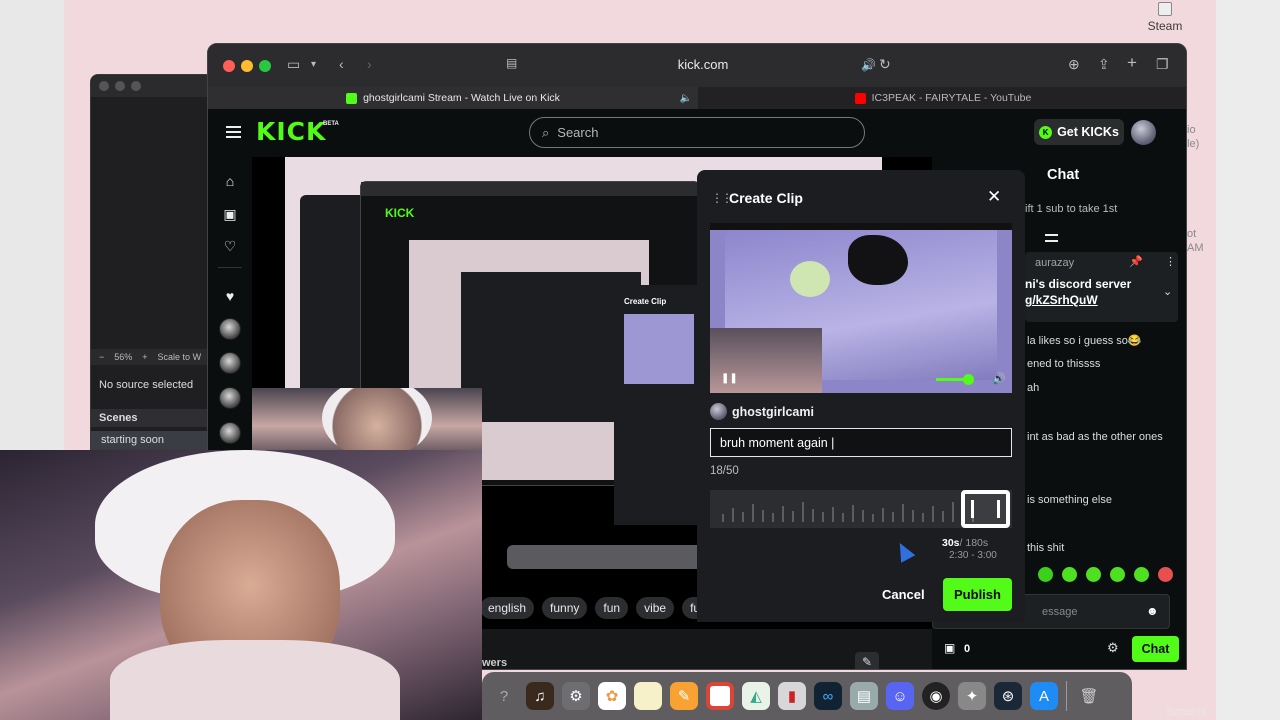 This screenshot has height=720, width=1280. What do you see at coordinates (972, 696) in the screenshot?
I see `xcode-icon: ✦` at bounding box center [972, 696].